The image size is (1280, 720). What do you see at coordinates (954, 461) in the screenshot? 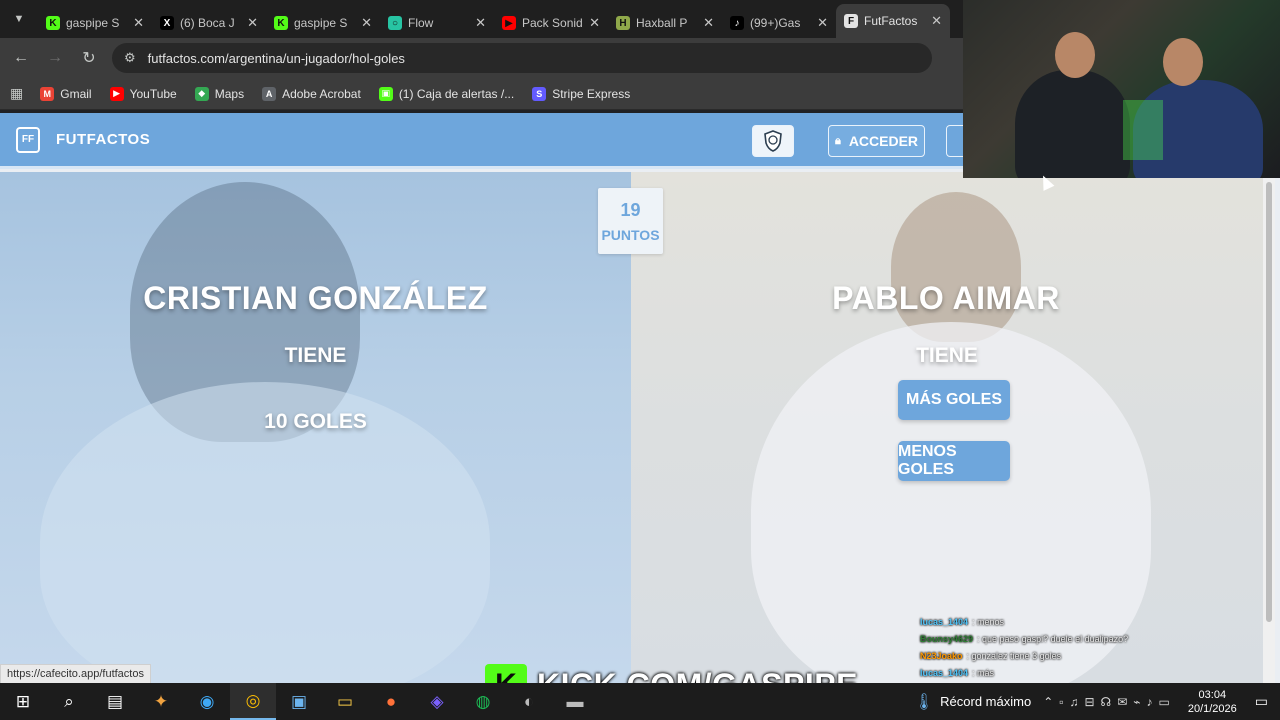
I see `less-goals-button: MENOS GOLES` at bounding box center [954, 461].